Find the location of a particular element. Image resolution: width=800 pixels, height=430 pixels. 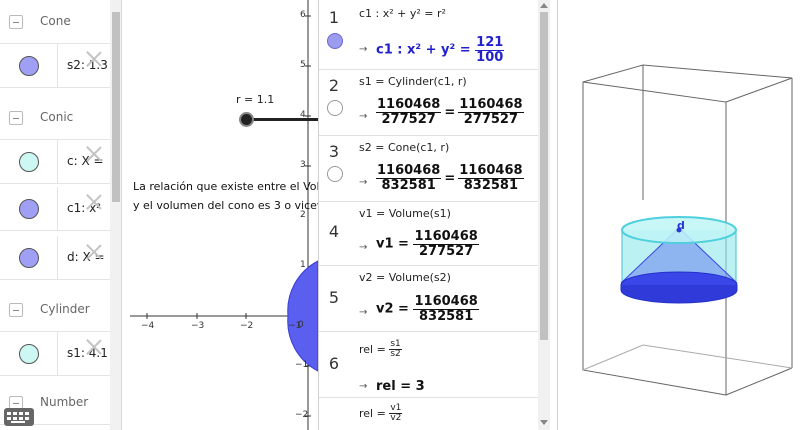

group-name: Cylinder is located at coordinates (65, 309).